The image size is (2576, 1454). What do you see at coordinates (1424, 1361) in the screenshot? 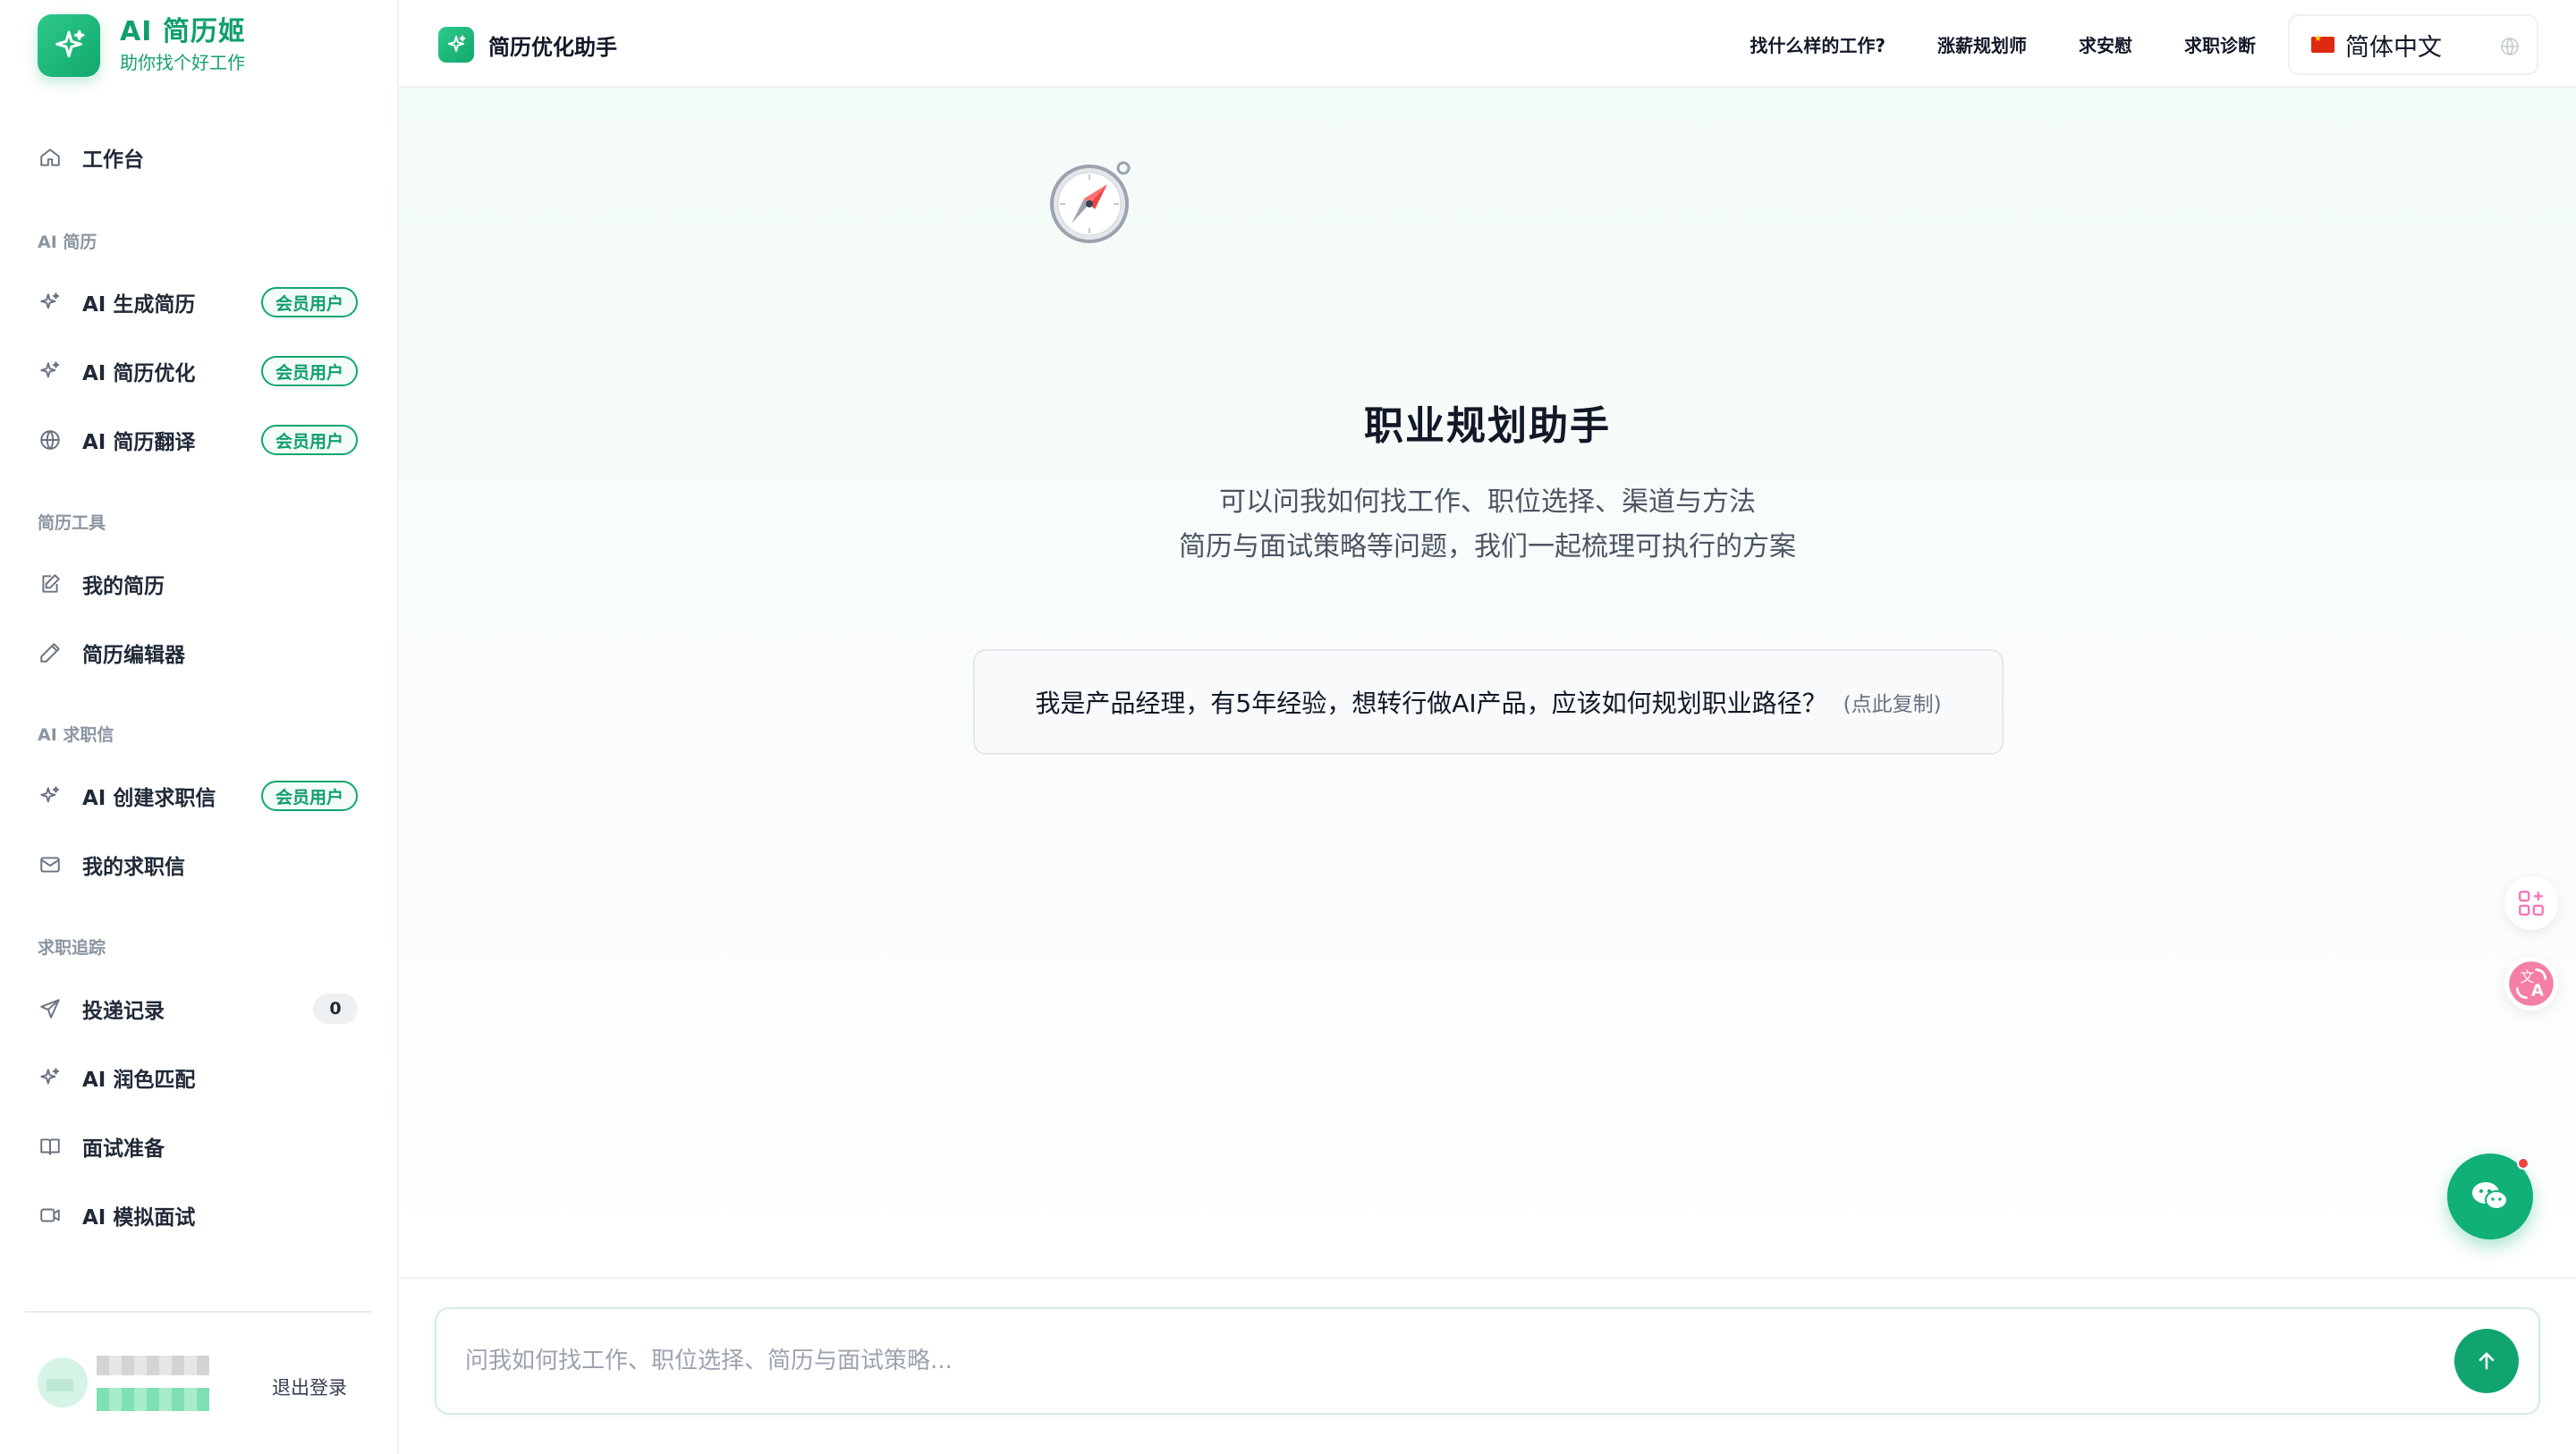
I see `chat-input` at bounding box center [1424, 1361].